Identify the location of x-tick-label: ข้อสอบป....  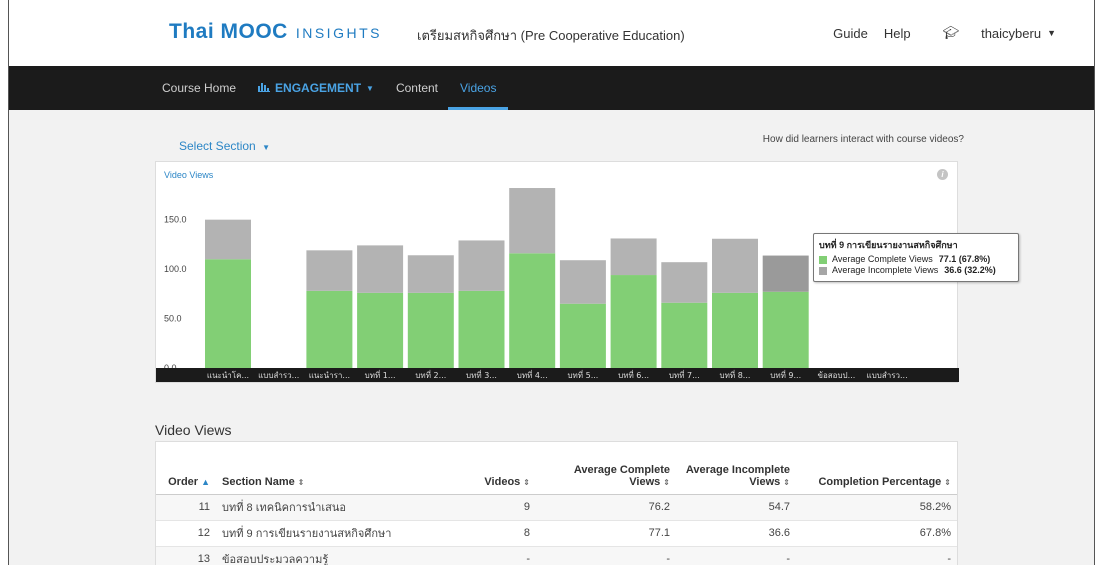
(837, 375).